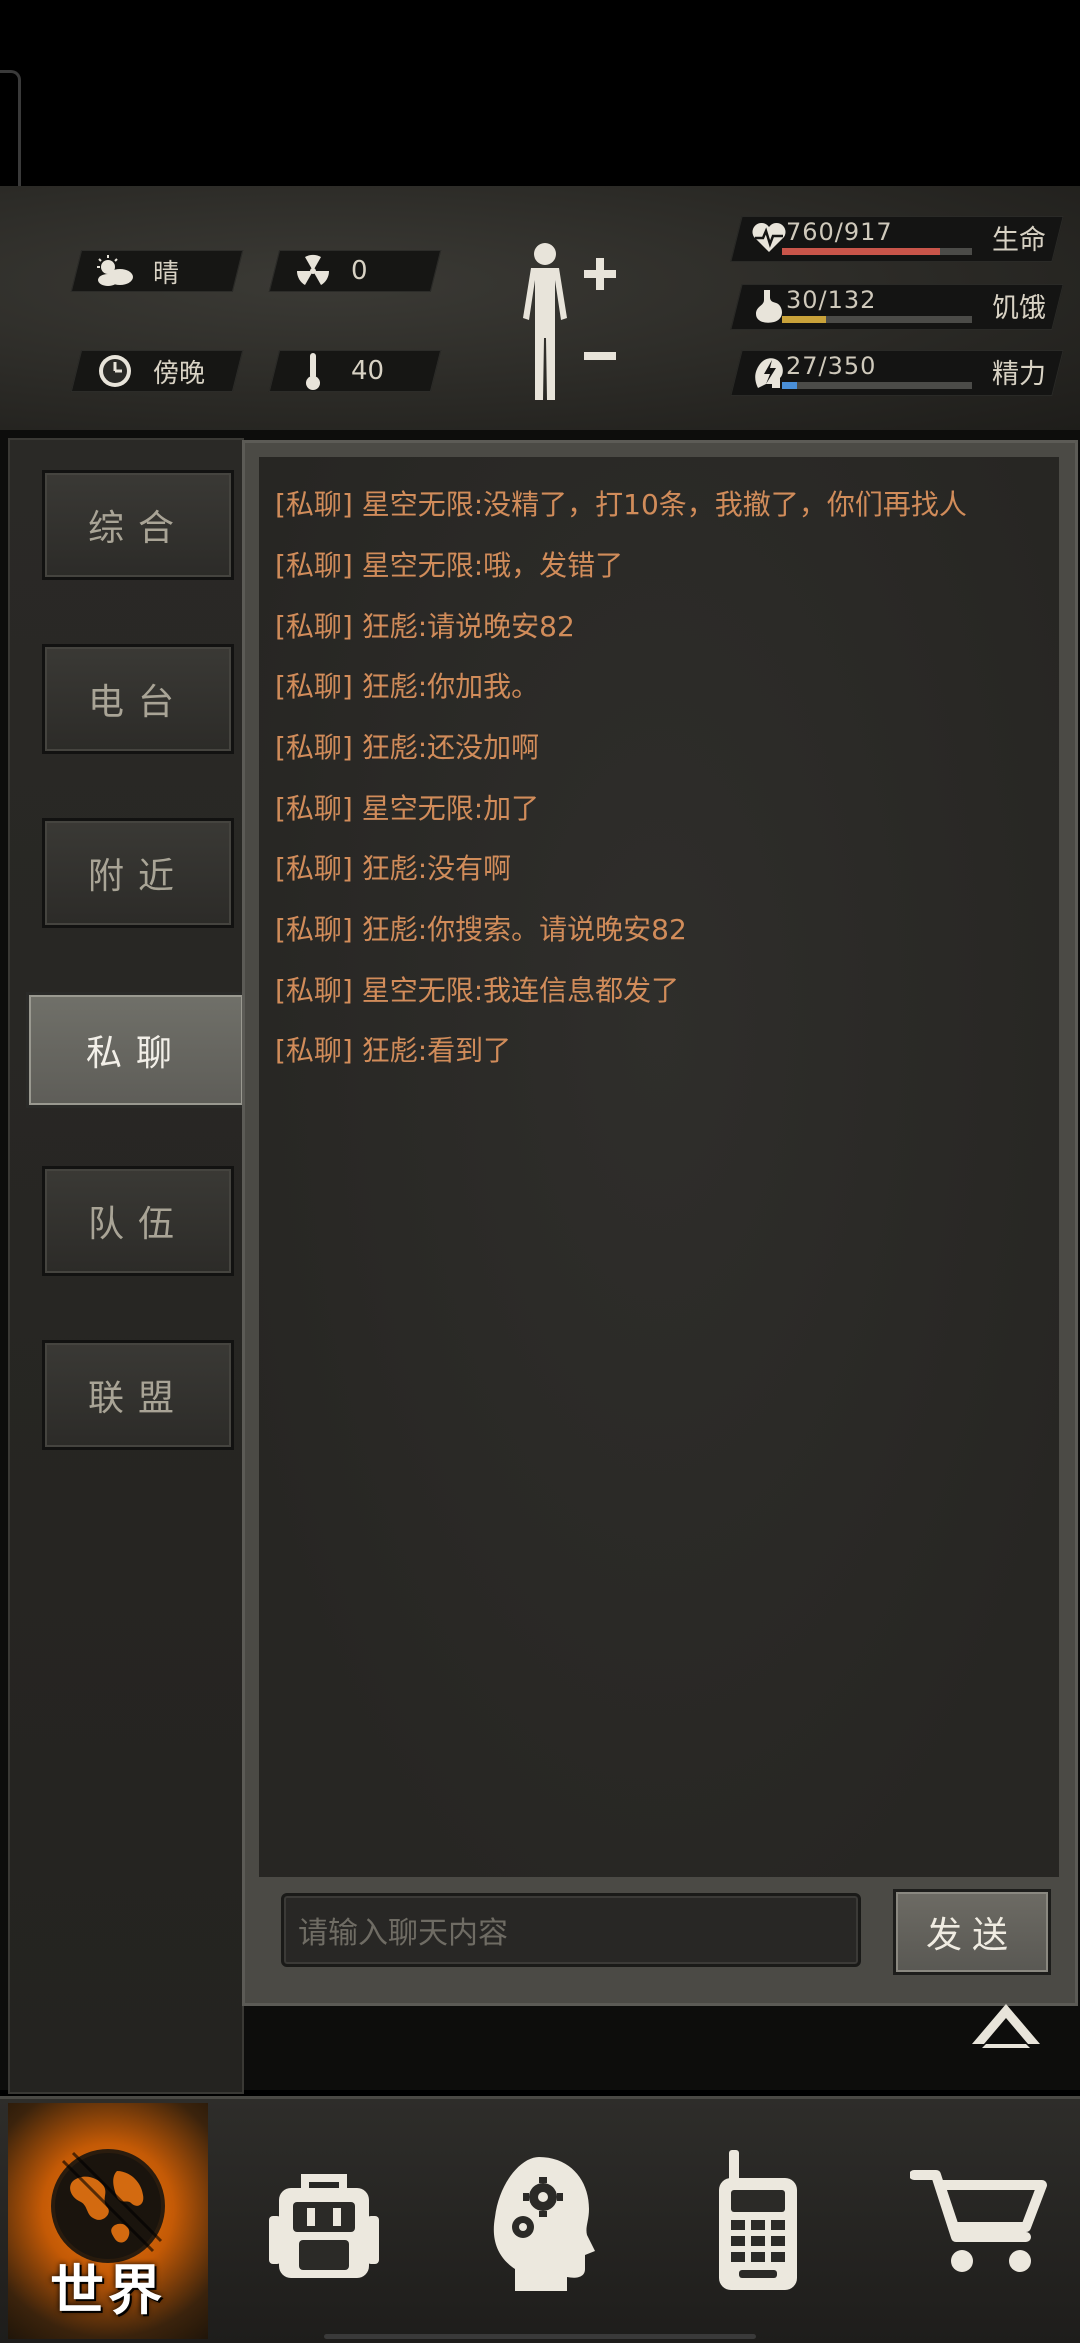 Image resolution: width=1080 pixels, height=2343 pixels. I want to click on tab-nearby: 附近, so click(138, 873).